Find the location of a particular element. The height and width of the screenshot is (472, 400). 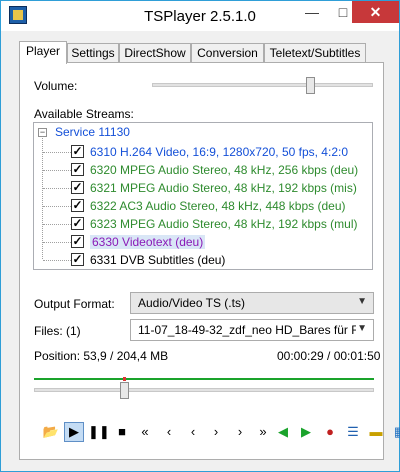

next-icon: › is located at coordinates (216, 432).